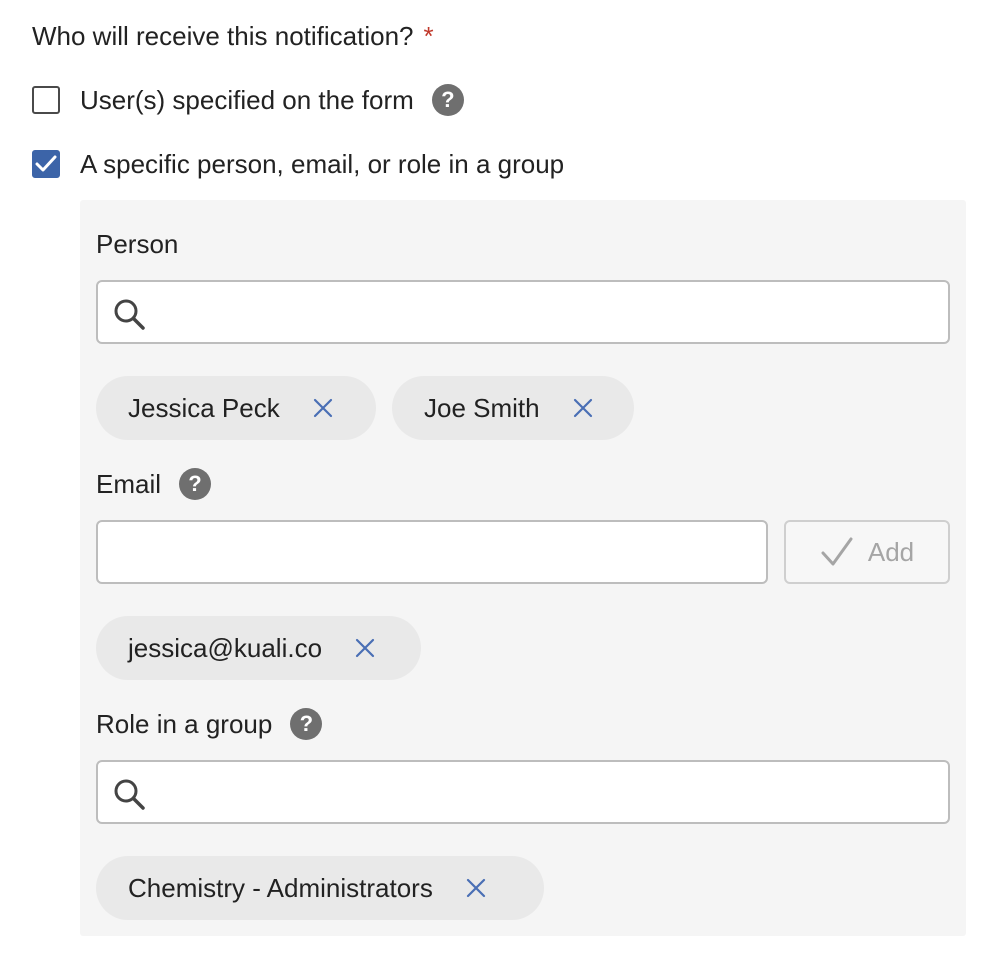  What do you see at coordinates (428, 36) in the screenshot?
I see `required-marker: *` at bounding box center [428, 36].